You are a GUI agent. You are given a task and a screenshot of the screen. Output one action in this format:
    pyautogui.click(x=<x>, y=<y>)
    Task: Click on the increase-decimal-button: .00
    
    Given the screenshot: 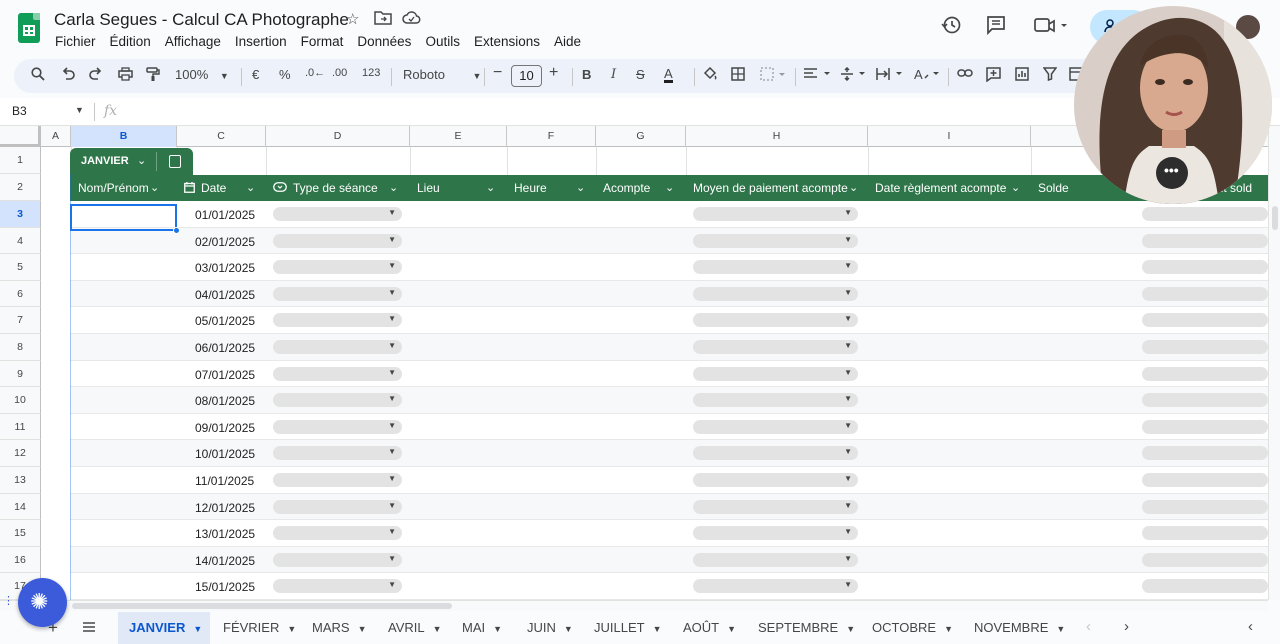 What is the action you would take?
    pyautogui.click(x=339, y=73)
    